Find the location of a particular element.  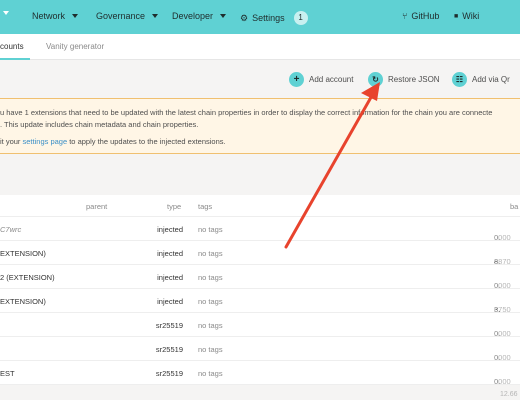

nav-wiki: ■ Wiki is located at coordinates (466, 16).